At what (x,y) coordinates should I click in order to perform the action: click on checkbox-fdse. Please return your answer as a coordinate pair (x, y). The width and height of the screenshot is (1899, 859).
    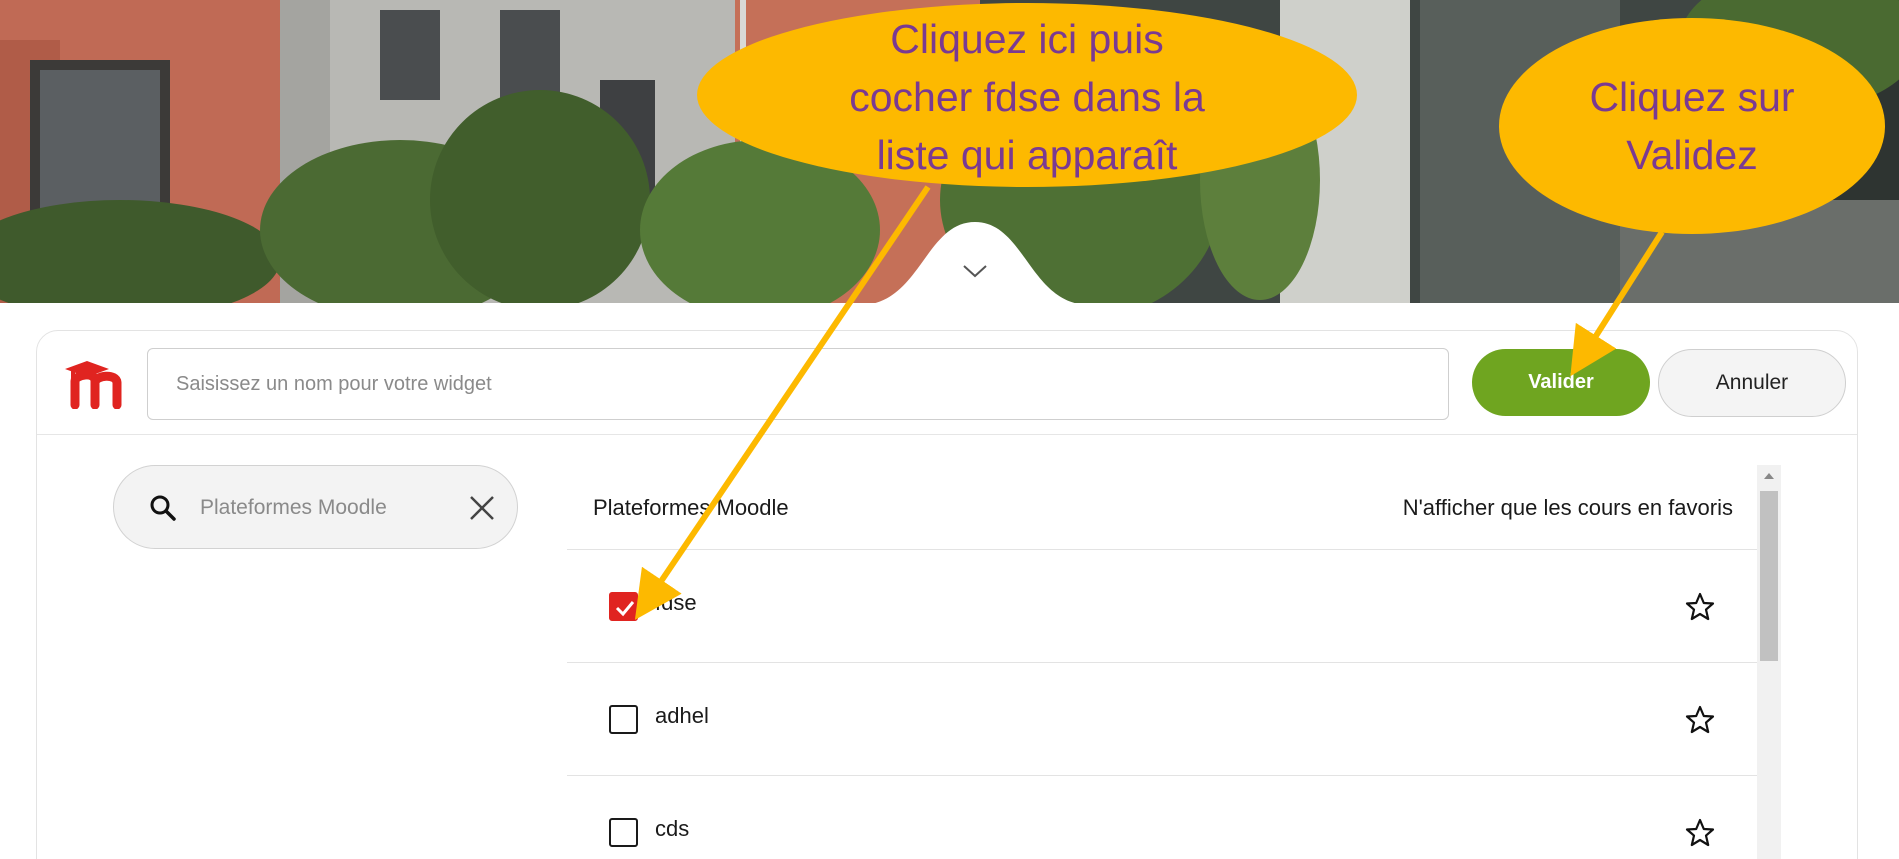
    Looking at the image, I should click on (623, 606).